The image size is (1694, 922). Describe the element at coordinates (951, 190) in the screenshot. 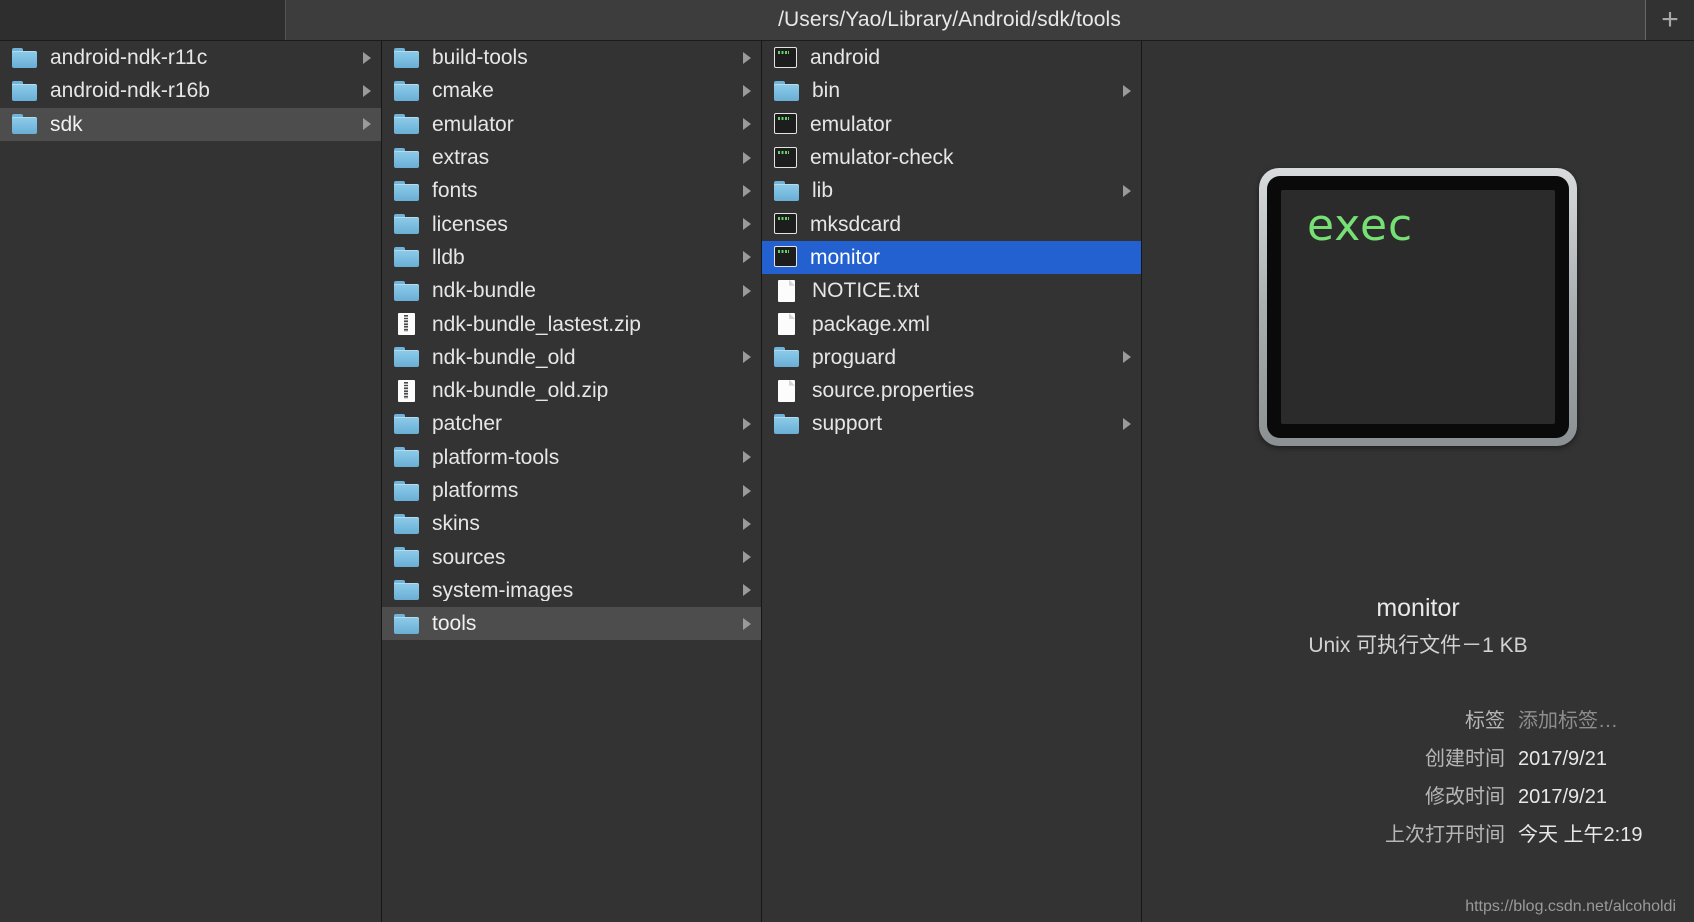

I see `file-row: lib` at that location.